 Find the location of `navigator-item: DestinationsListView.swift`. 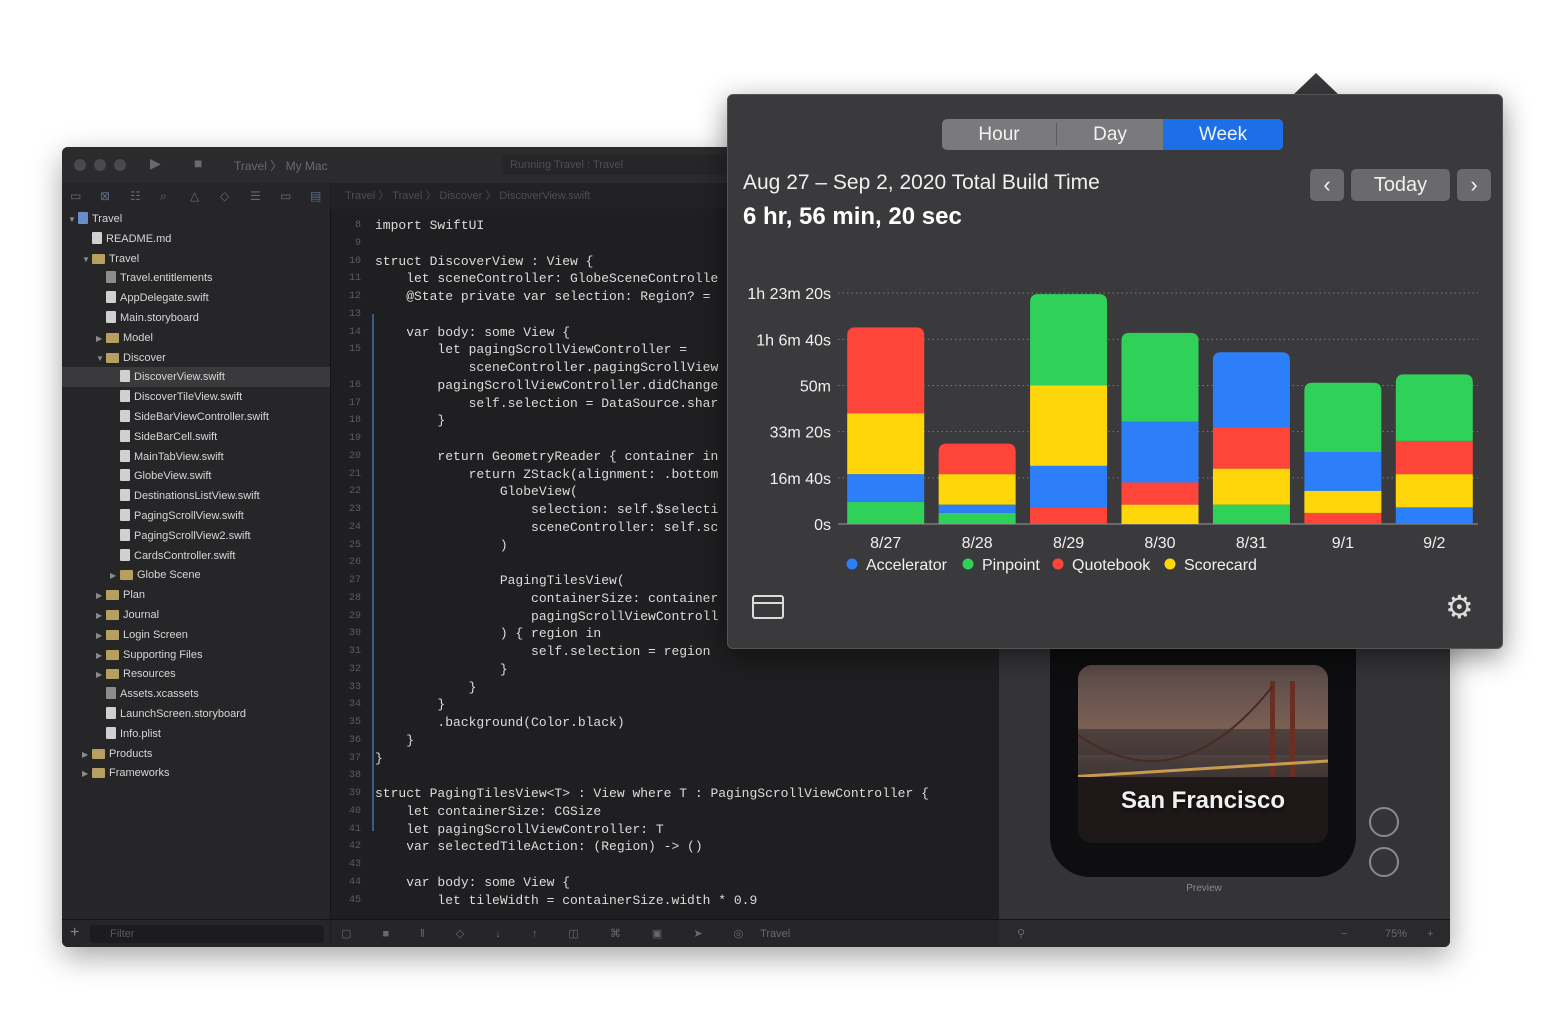

navigator-item: DestinationsListView.swift is located at coordinates (196, 496).